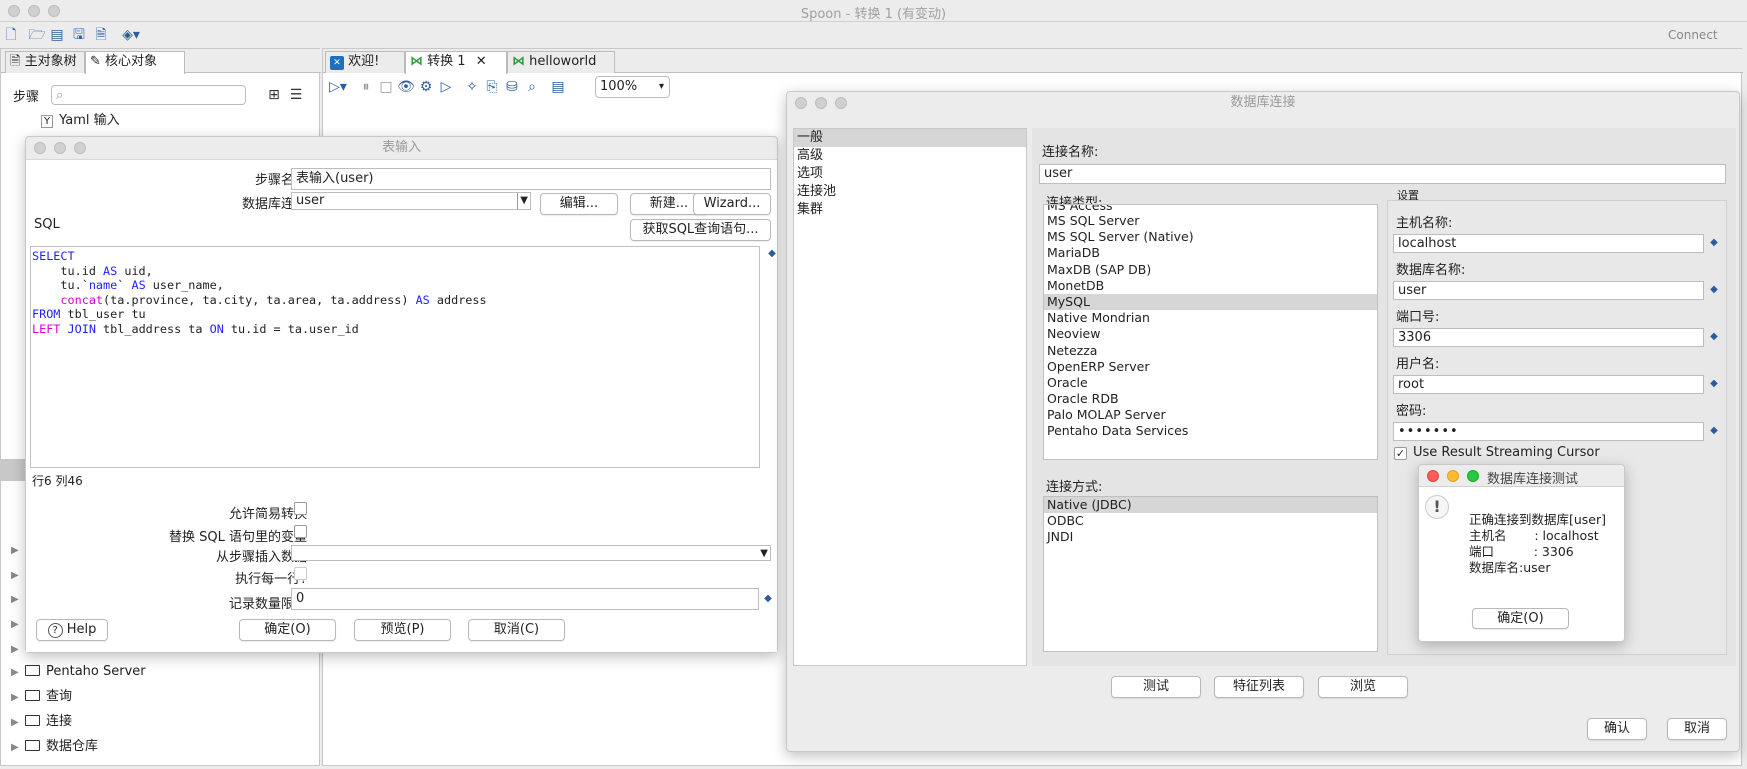  Describe the element at coordinates (446, 87) in the screenshot. I see `replay-icon: ▷` at that location.